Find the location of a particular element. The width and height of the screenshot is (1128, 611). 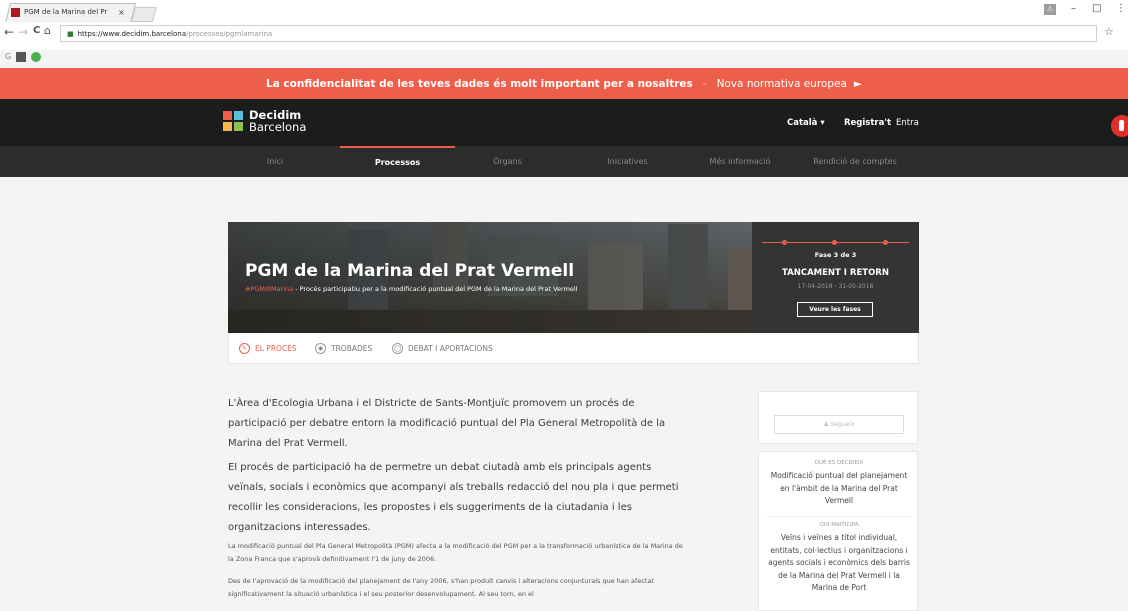

bookmark-star-icon: ☆ is located at coordinates (1109, 31).